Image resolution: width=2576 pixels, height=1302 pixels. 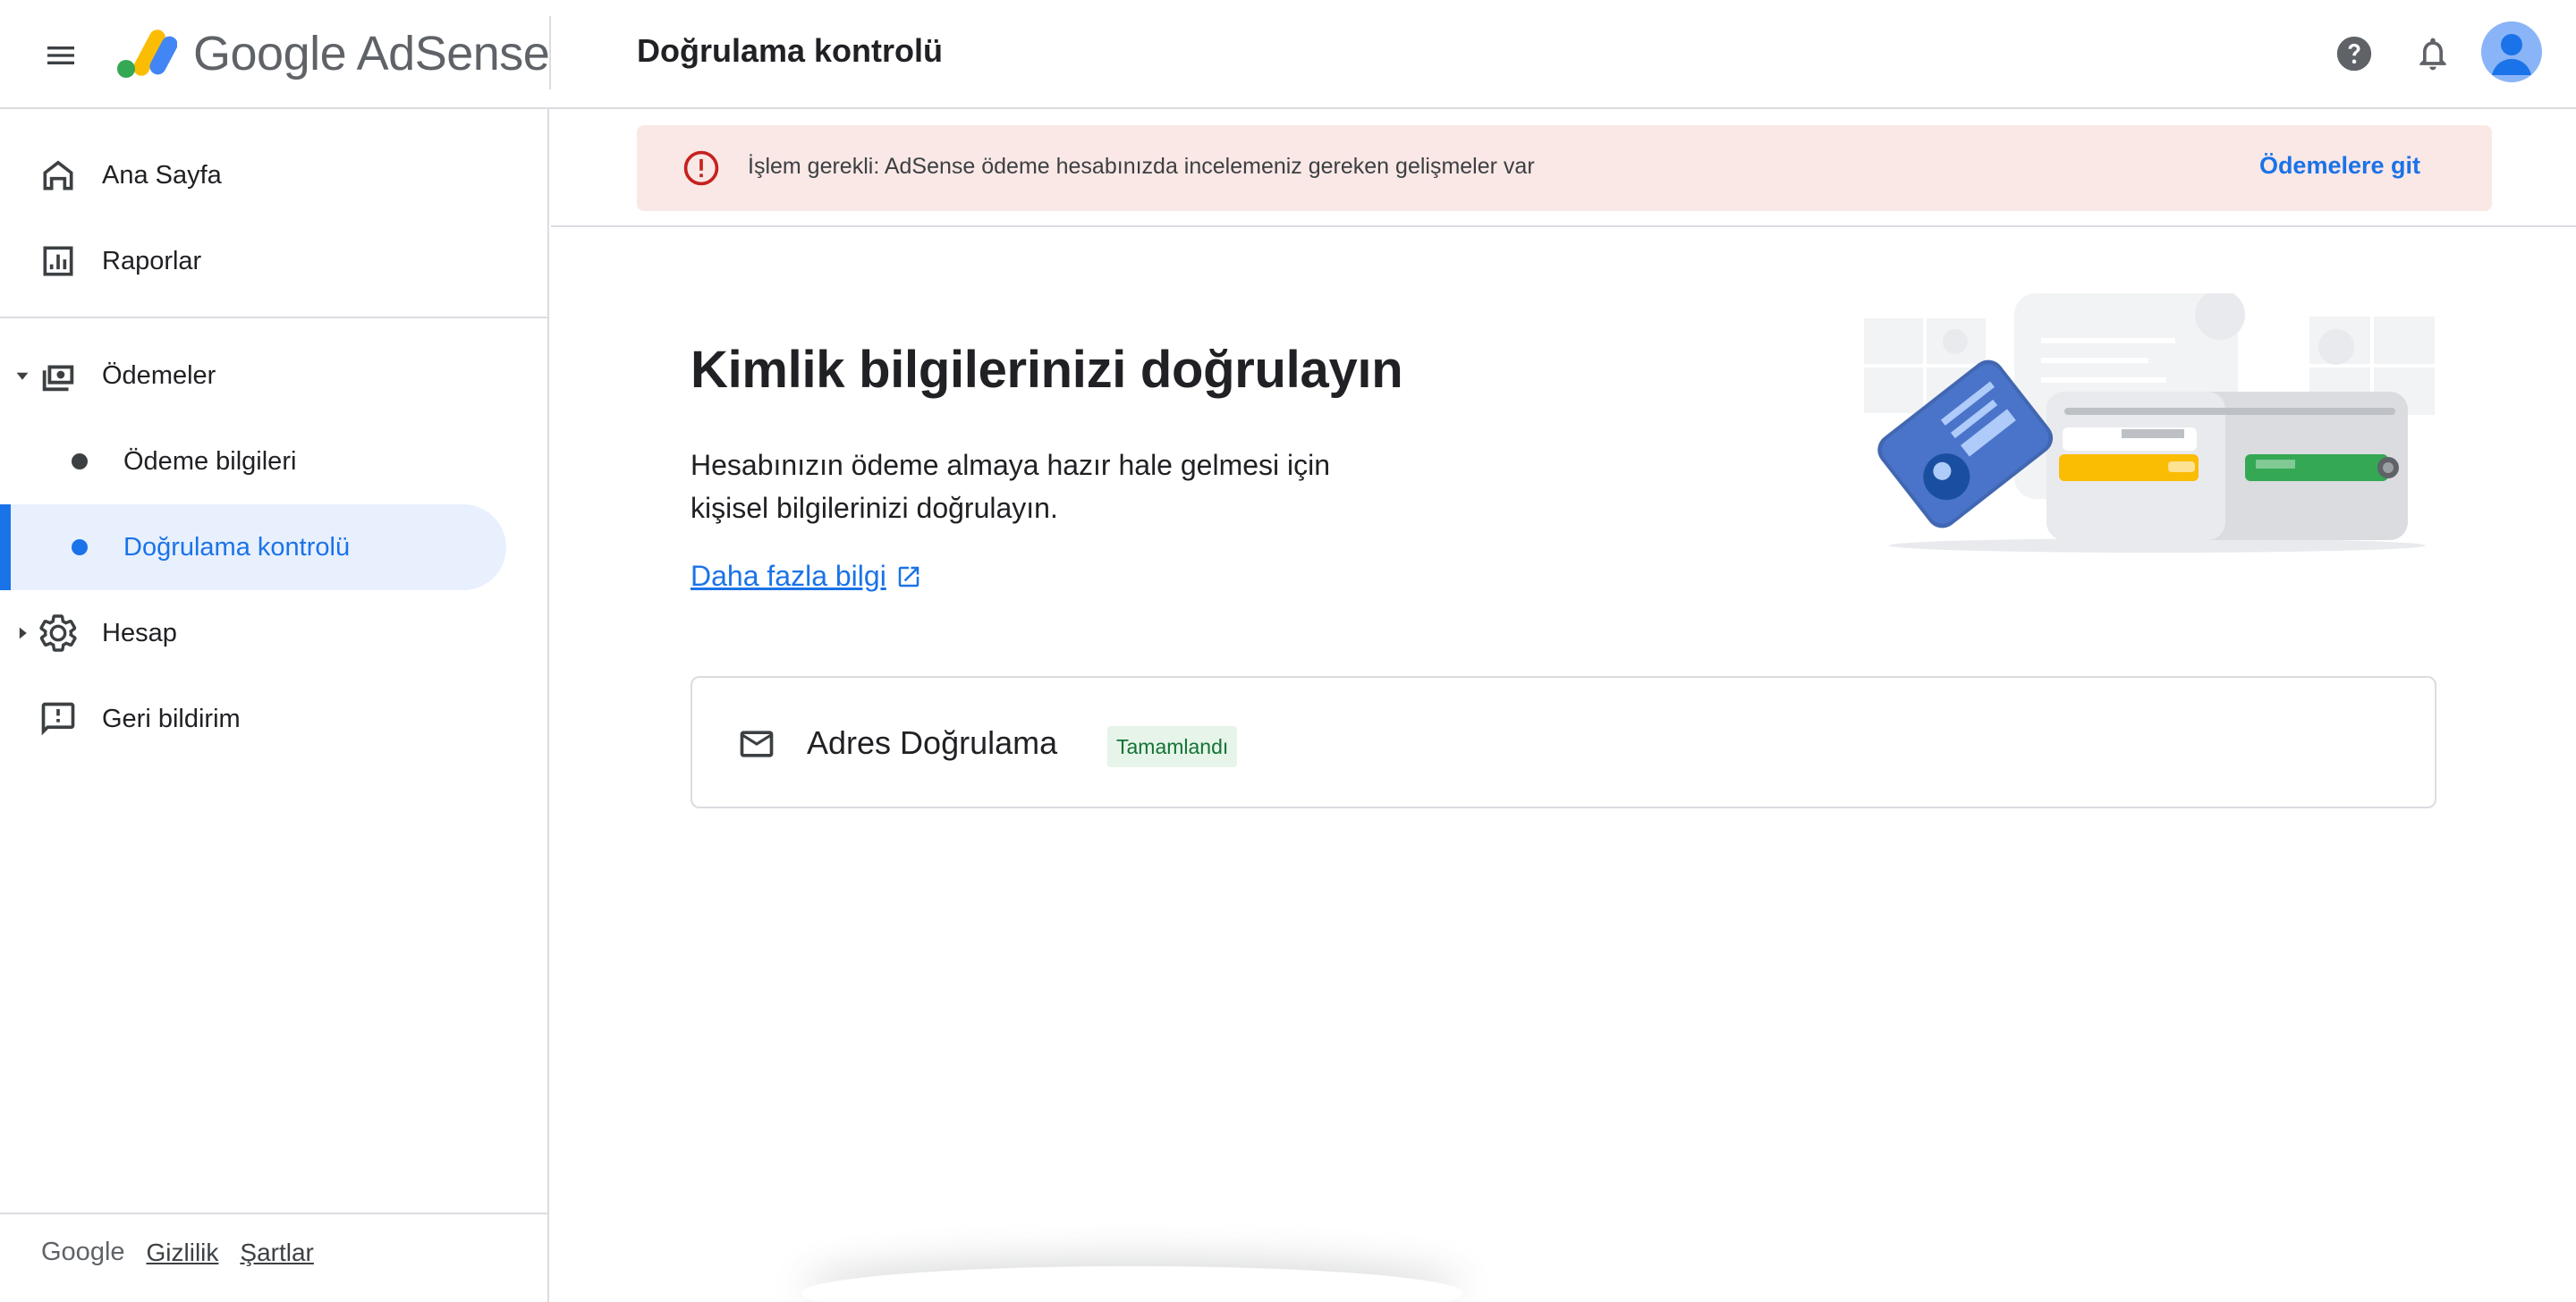 I want to click on section-heading: Kimlik bilgilerinizi doğrulayın, so click(x=1047, y=370).